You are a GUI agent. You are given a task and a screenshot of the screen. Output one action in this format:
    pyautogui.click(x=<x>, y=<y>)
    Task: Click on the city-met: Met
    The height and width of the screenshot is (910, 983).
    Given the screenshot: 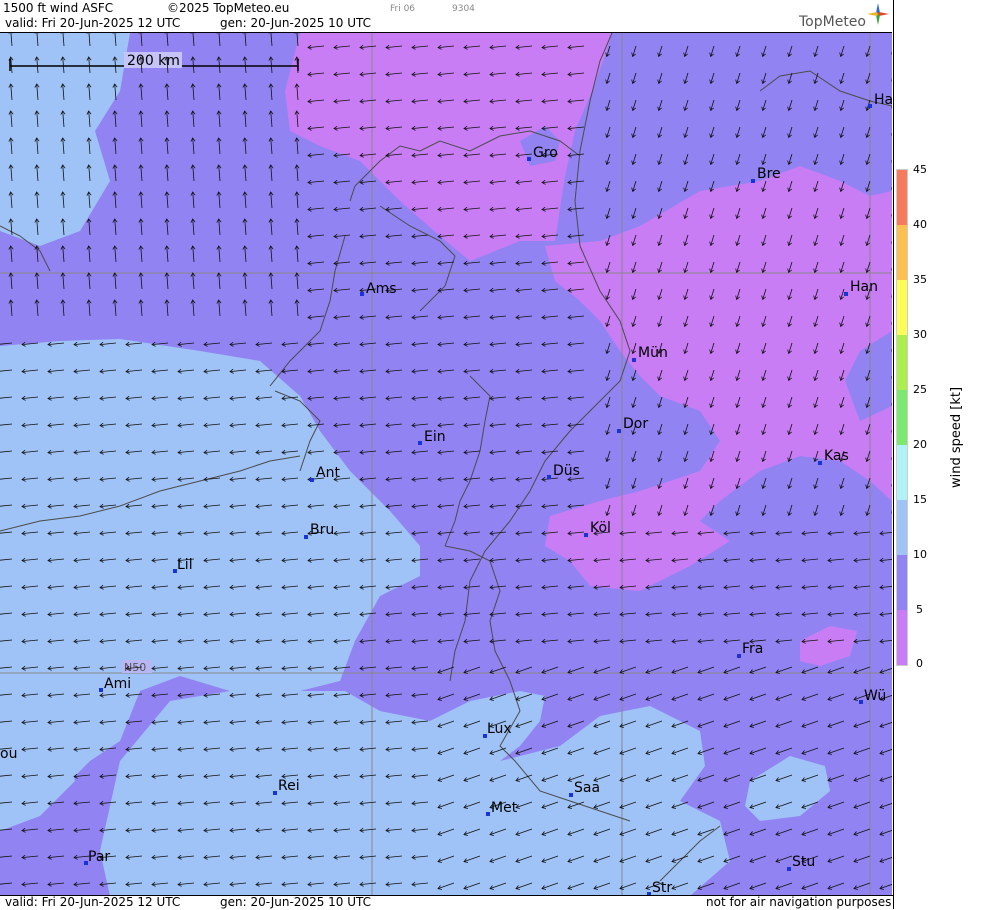 What is the action you would take?
    pyautogui.click(x=502, y=808)
    